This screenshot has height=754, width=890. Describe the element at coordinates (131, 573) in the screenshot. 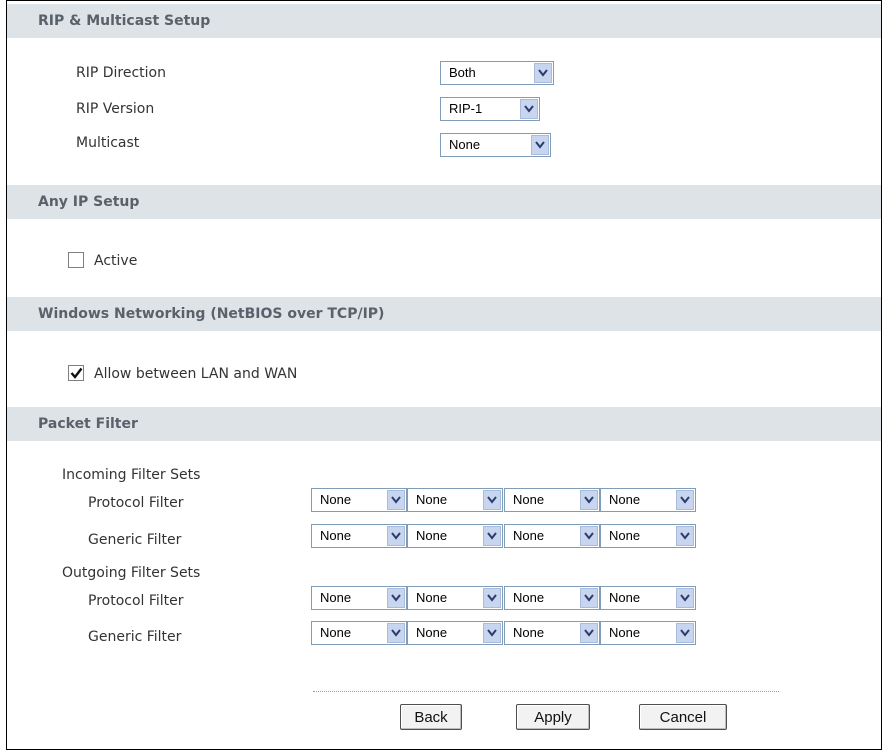

I see `outgoing-filter-sets-label: Outgoing Filter Sets` at that location.